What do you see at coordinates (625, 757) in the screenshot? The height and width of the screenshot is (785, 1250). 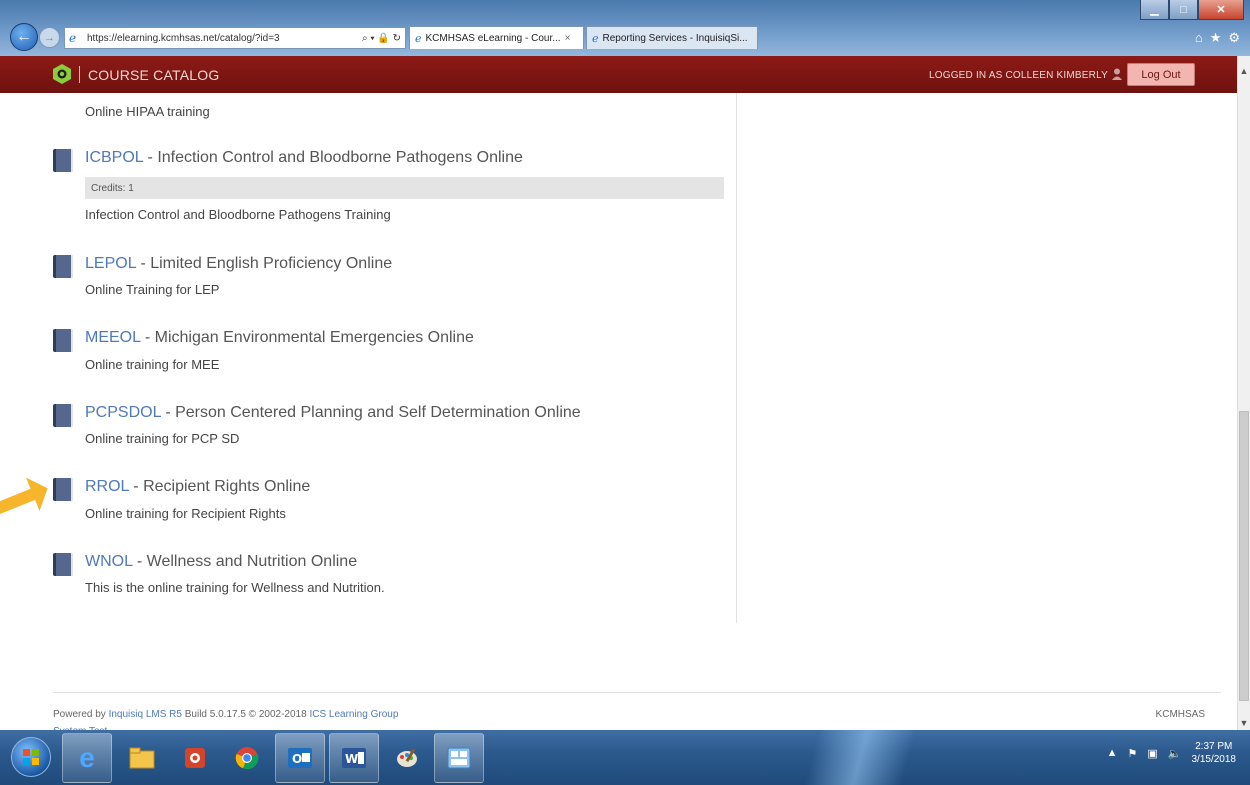 I see `windows-taskbar: e O W ▲ ⚑ ▣ 🔈 2:37 PM 3/15/2018` at bounding box center [625, 757].